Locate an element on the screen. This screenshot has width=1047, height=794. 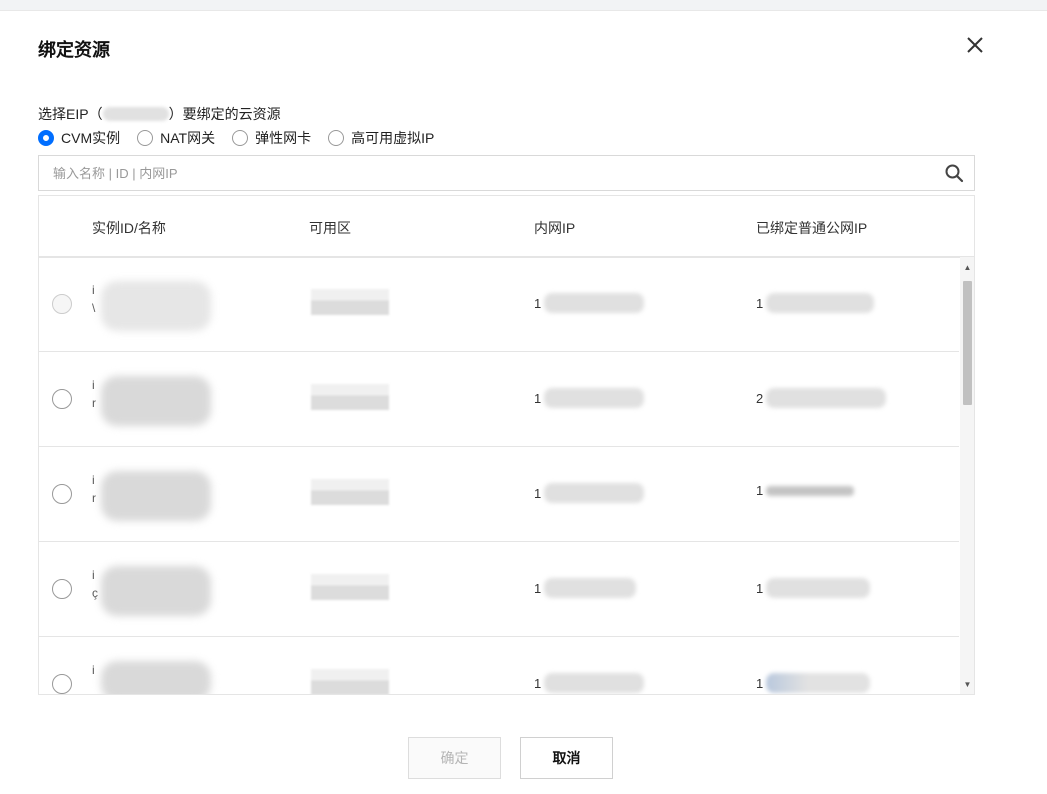
public-ip: 2 is located at coordinates (821, 398).